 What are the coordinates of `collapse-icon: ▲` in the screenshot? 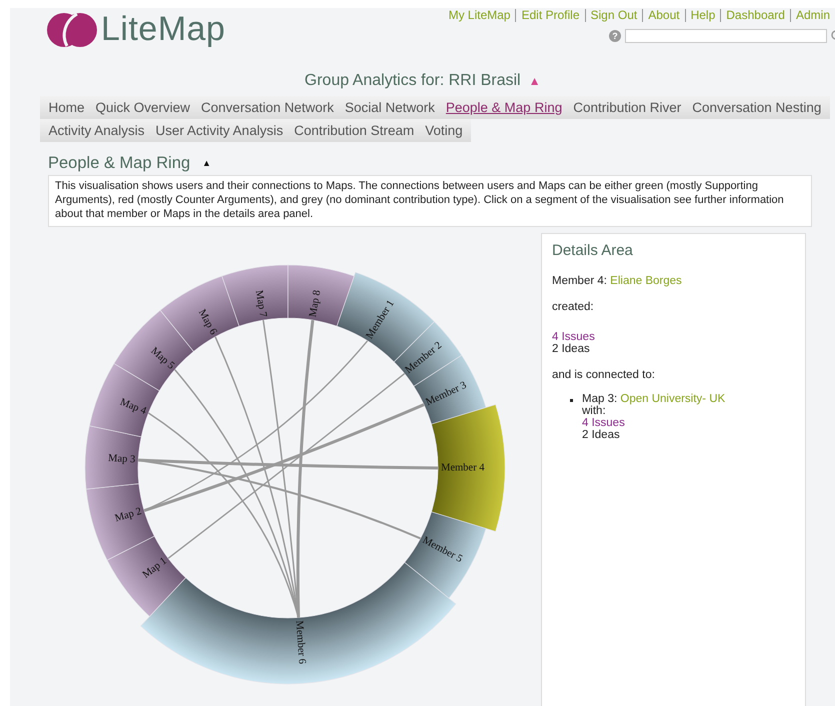 It's located at (207, 163).